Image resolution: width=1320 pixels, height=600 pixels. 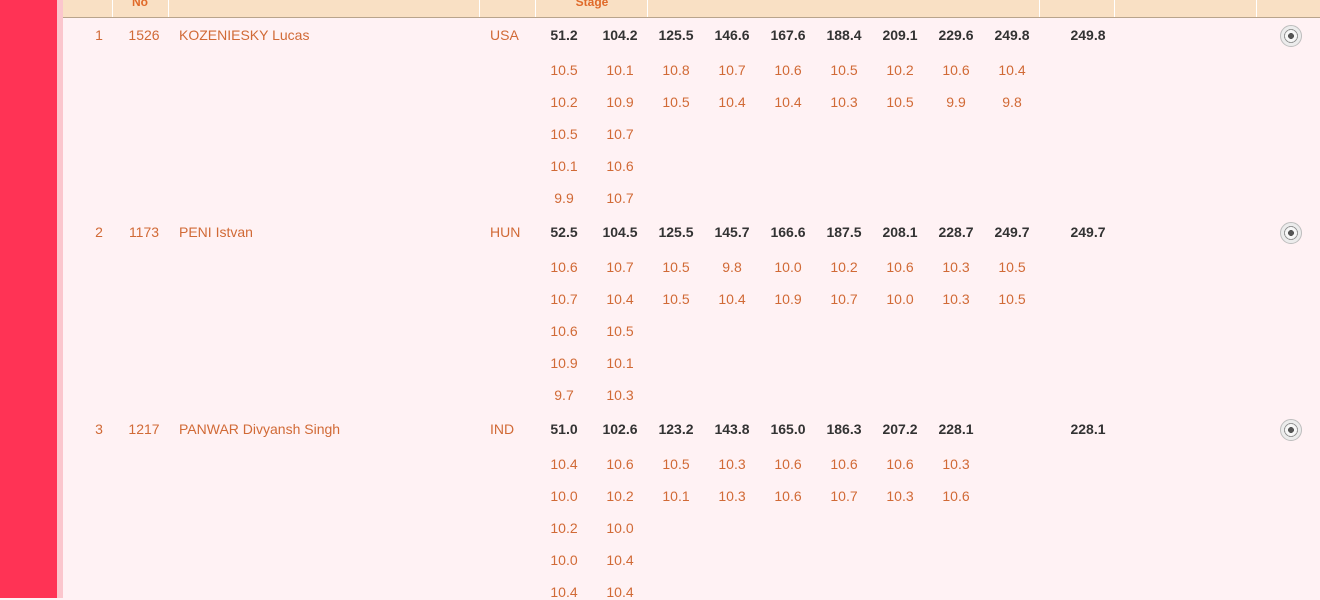 I want to click on series-total-cell: 165.0, so click(x=788, y=429).